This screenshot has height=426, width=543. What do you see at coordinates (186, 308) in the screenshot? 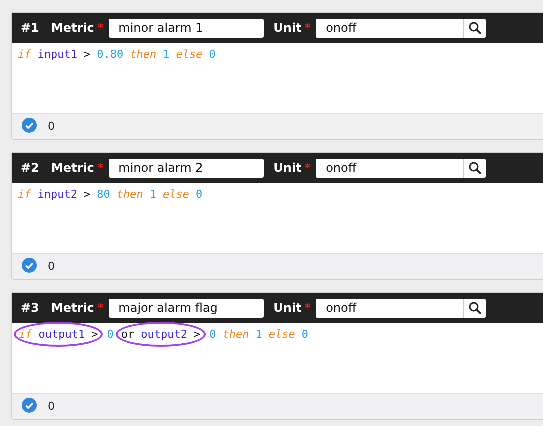
I see `metric-field: major alarm flag` at bounding box center [186, 308].